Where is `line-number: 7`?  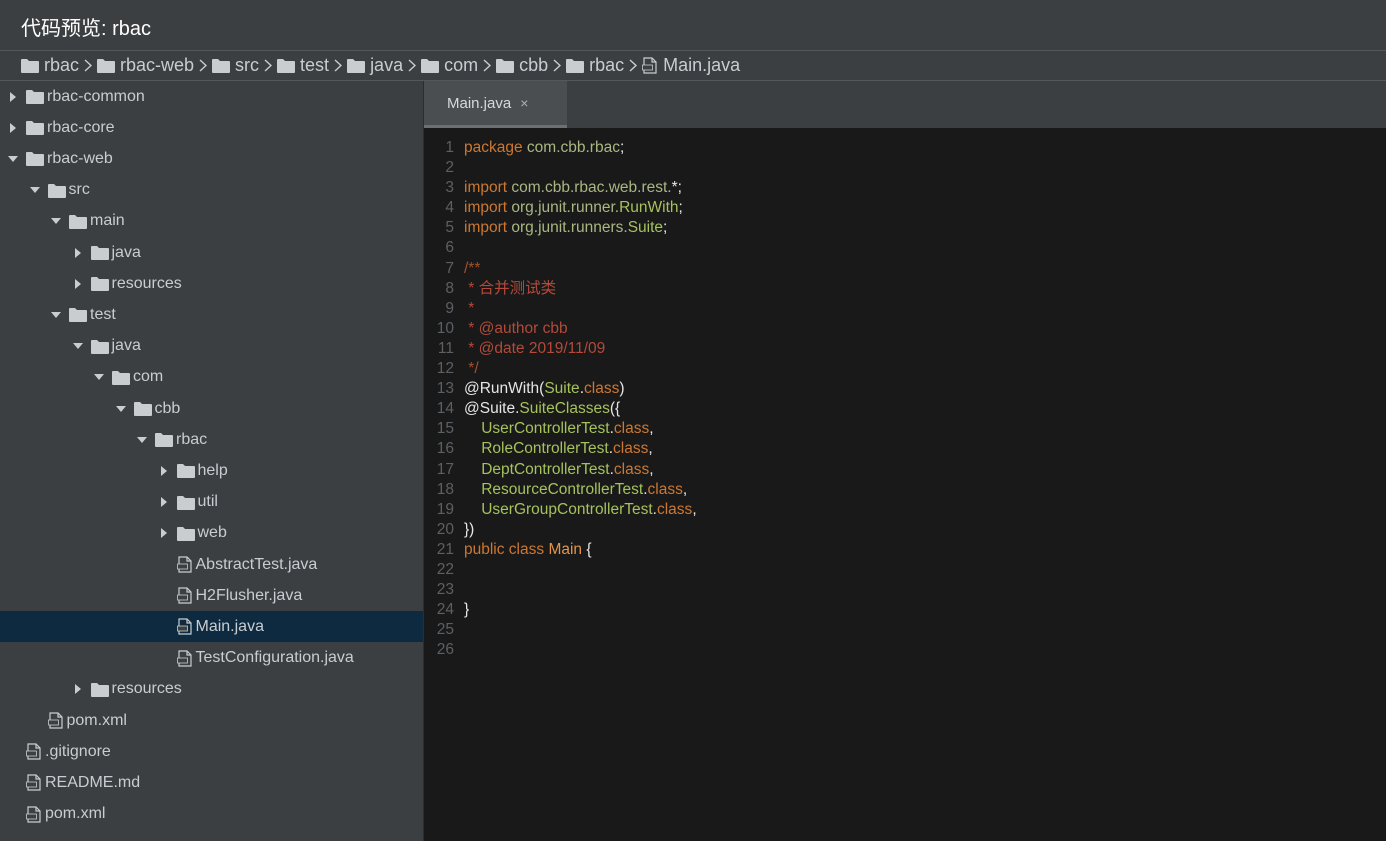
line-number: 7 is located at coordinates (449, 268).